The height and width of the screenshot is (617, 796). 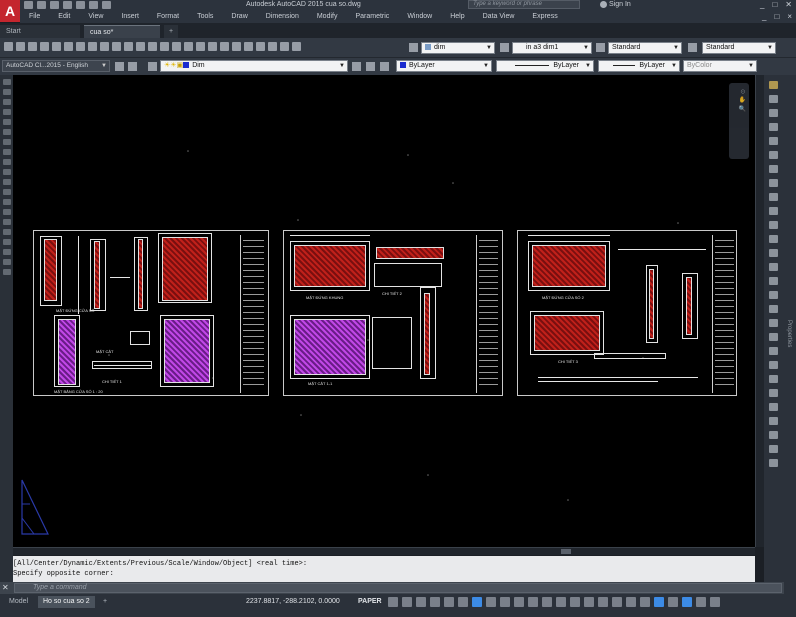 I want to click on isodraft-icon, so click(x=449, y=602).